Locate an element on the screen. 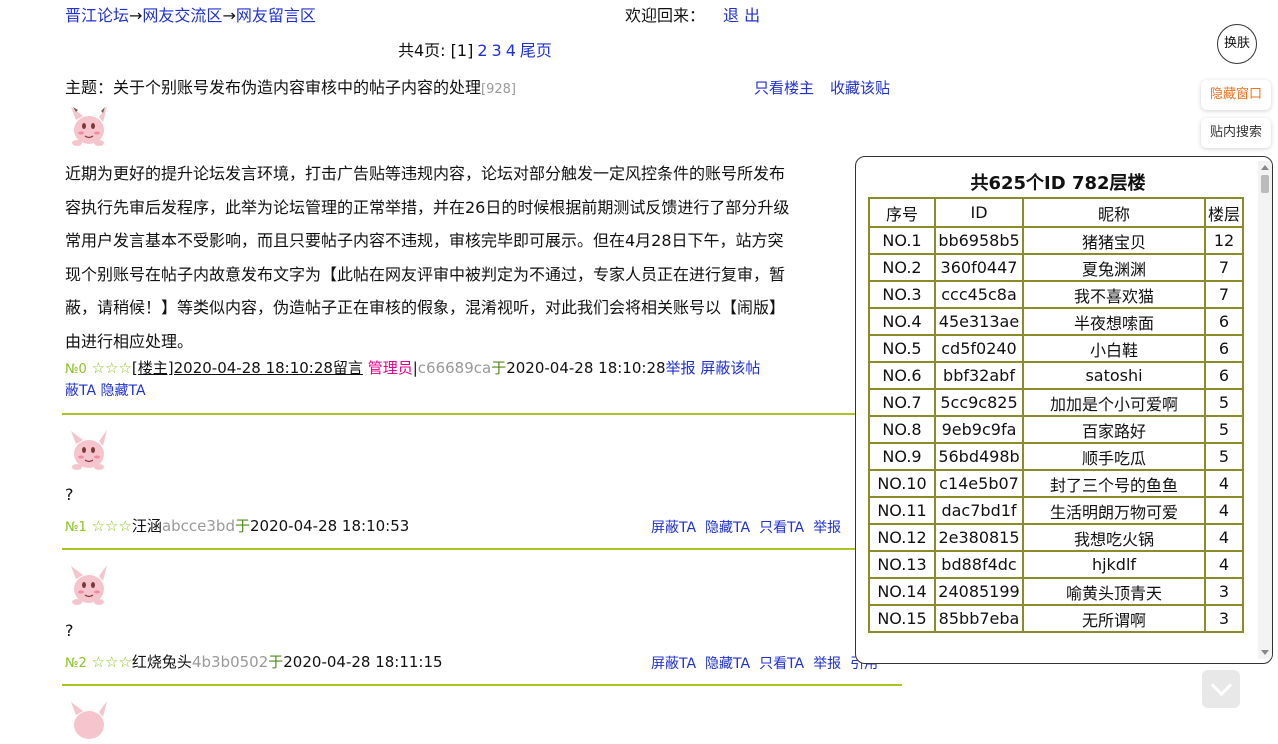  scroll-down-button is located at coordinates (1221, 689).